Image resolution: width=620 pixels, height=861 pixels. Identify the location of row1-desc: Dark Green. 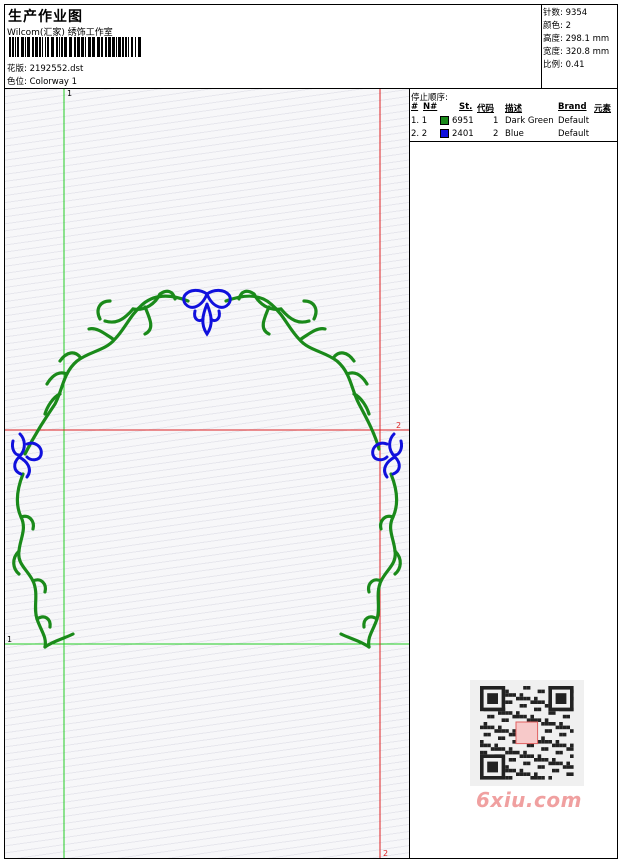
(529, 121).